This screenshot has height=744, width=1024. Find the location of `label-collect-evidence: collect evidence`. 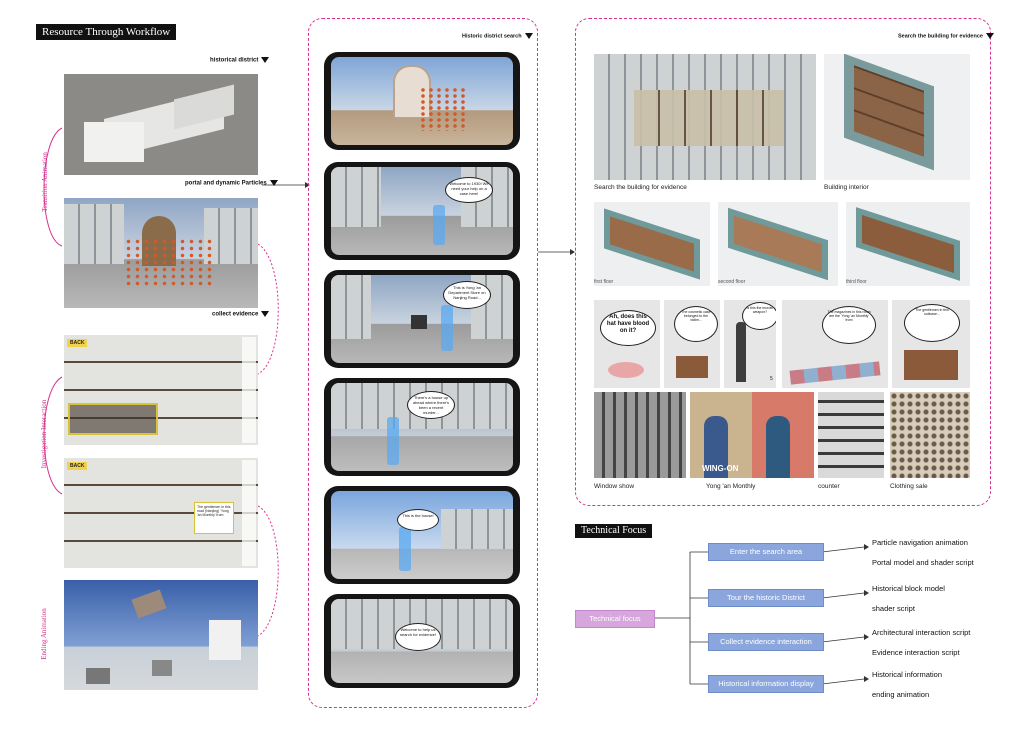

label-collect-evidence: collect evidence is located at coordinates (241, 314).